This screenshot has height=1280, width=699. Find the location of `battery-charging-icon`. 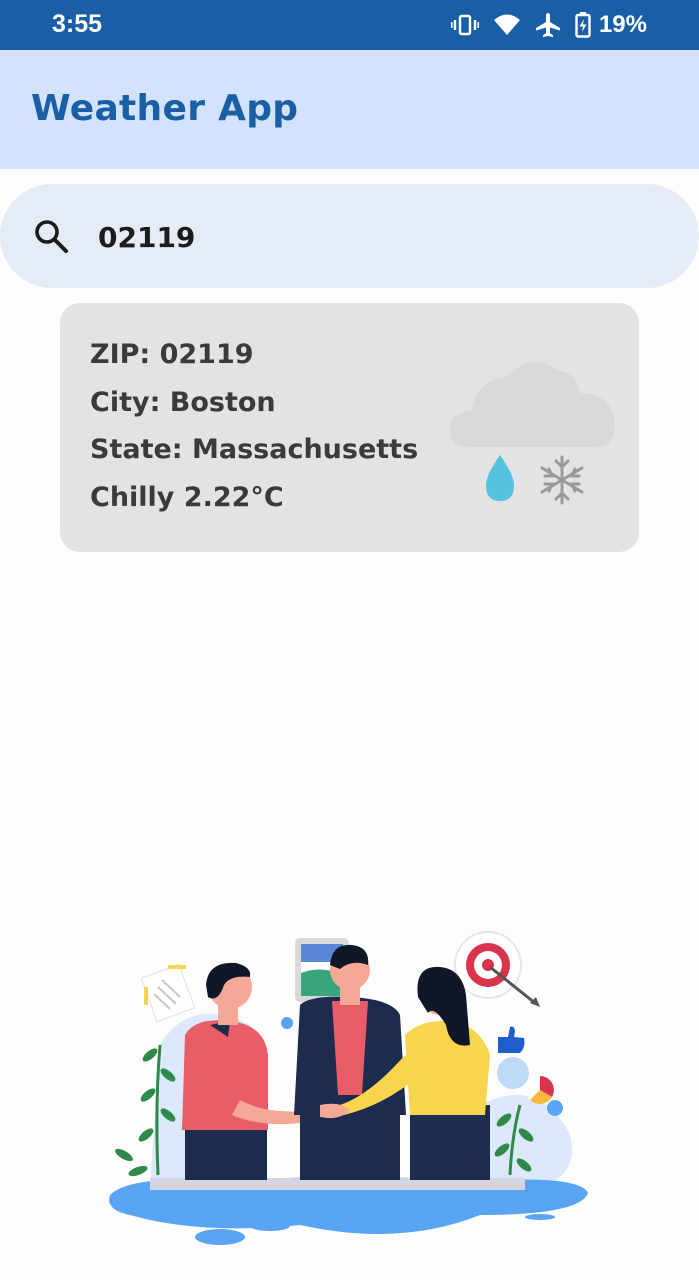

battery-charging-icon is located at coordinates (583, 25).